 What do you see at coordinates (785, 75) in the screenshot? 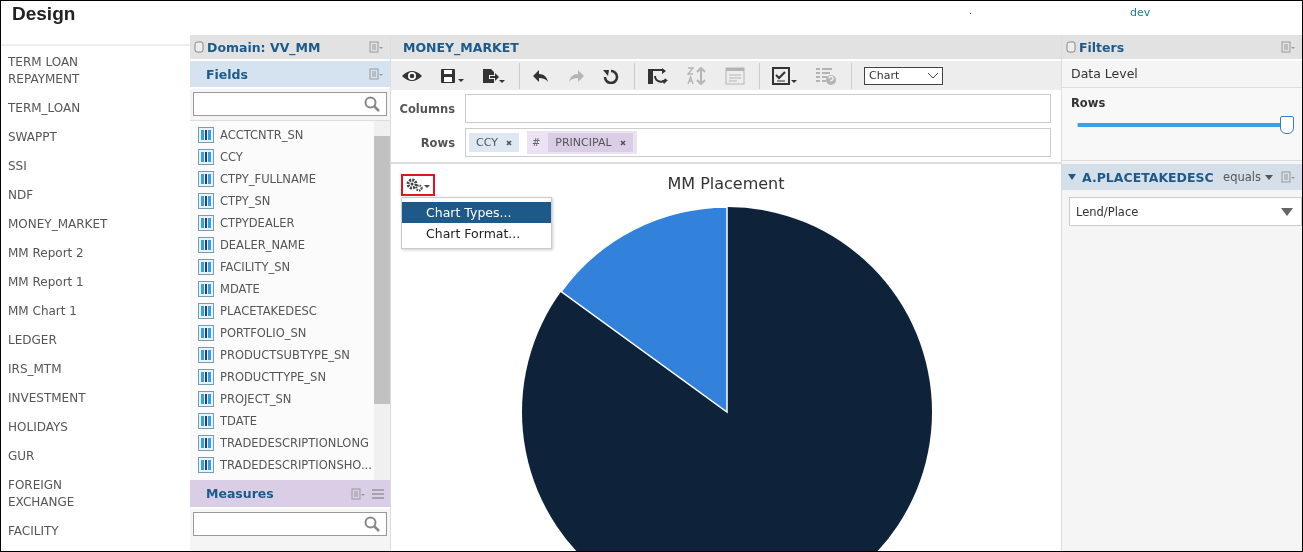
I see `checklist-icon` at bounding box center [785, 75].